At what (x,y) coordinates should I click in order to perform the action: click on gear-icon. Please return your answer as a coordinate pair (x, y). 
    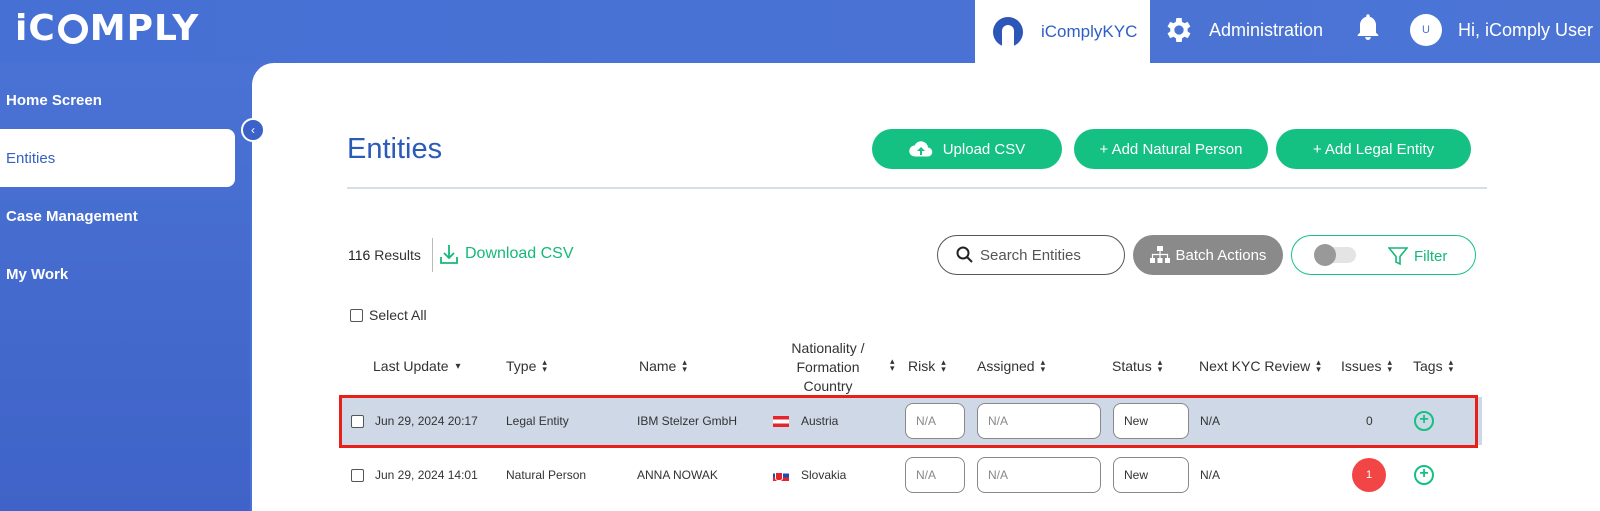
    Looking at the image, I should click on (1179, 30).